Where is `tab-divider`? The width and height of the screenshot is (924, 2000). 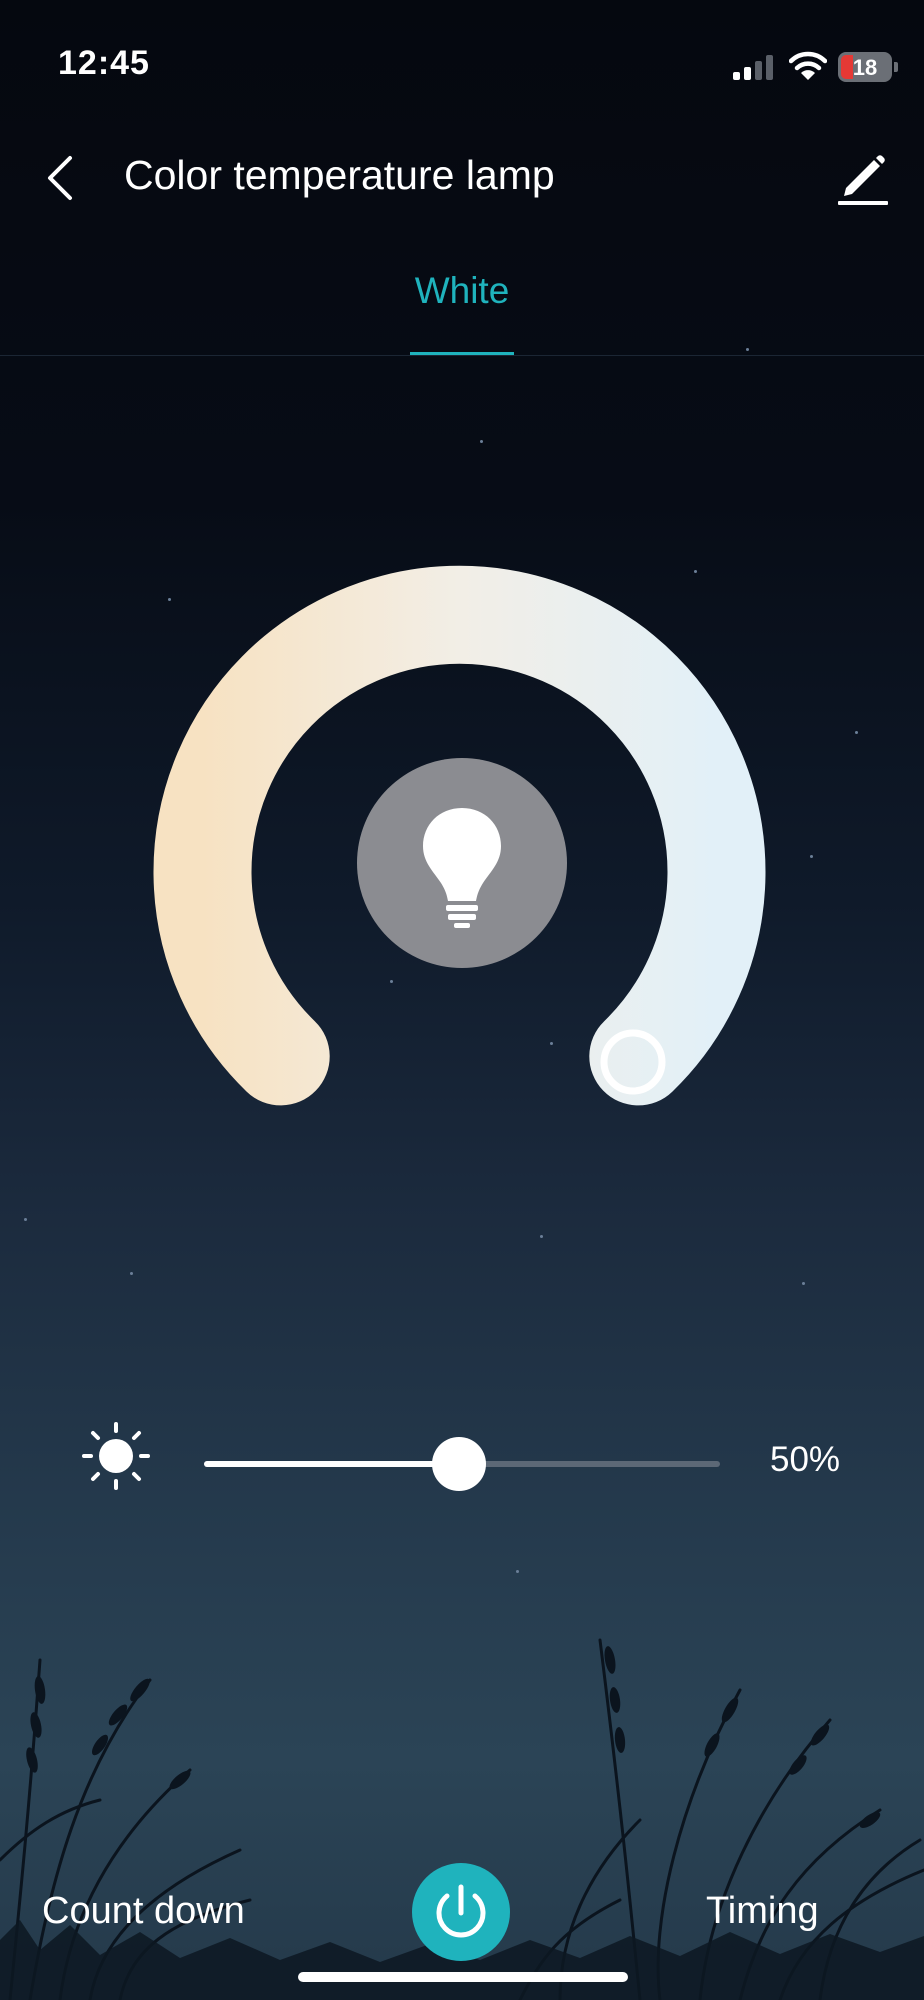
tab-divider is located at coordinates (462, 355).